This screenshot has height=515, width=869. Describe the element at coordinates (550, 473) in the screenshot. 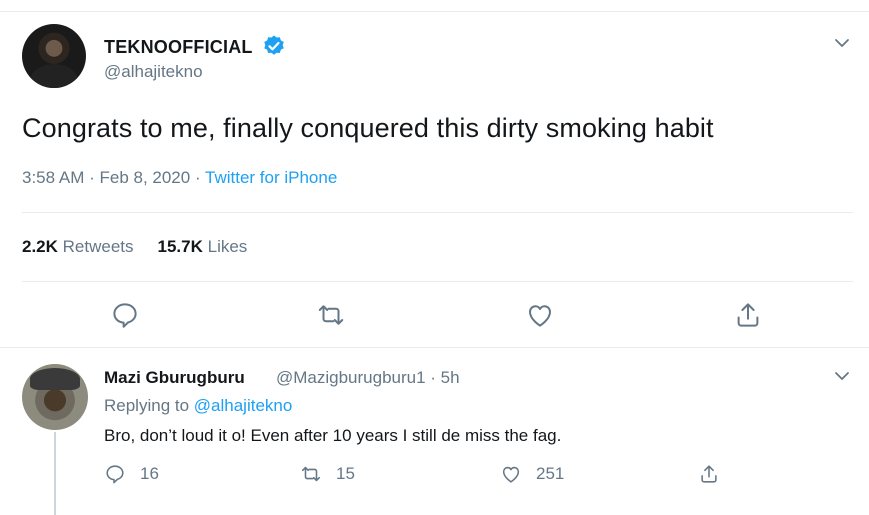

I see `like-count: 251` at that location.